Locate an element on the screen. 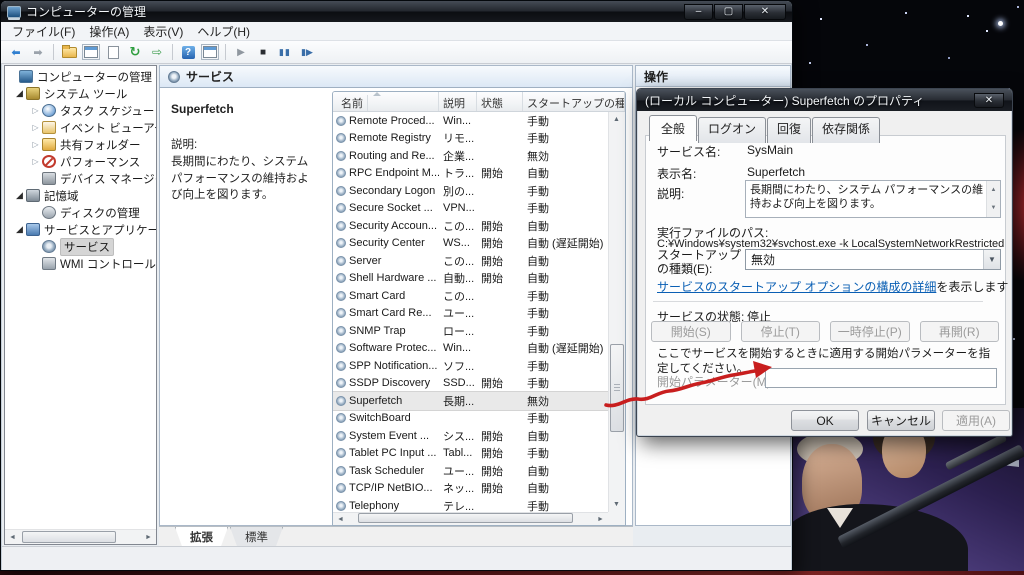 Image resolution: width=1024 pixels, height=575 pixels. stop-service-icon: ■ is located at coordinates (263, 52).